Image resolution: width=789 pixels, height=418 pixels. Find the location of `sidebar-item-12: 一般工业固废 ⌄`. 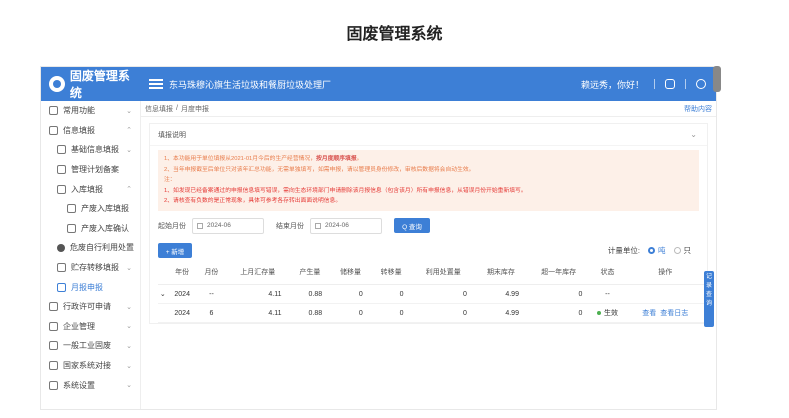

sidebar-item-12: 一般工业固废 ⌄ is located at coordinates (90, 346).